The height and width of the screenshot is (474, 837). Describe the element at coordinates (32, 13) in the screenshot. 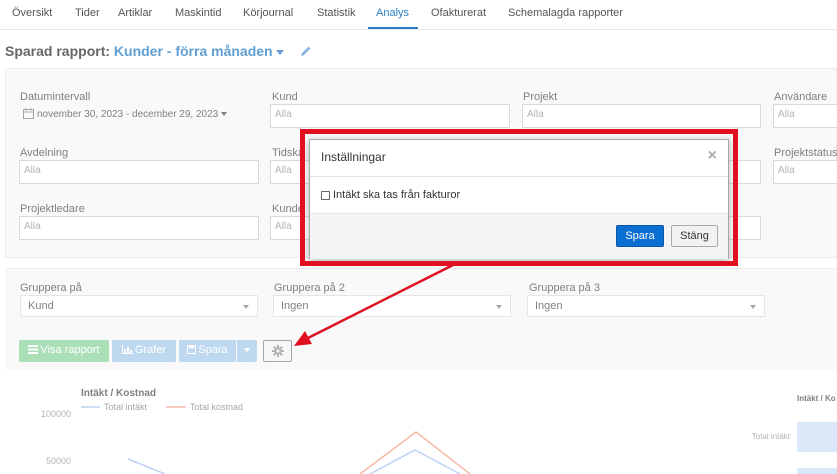

I see `tab-oversikt: Översikt` at that location.